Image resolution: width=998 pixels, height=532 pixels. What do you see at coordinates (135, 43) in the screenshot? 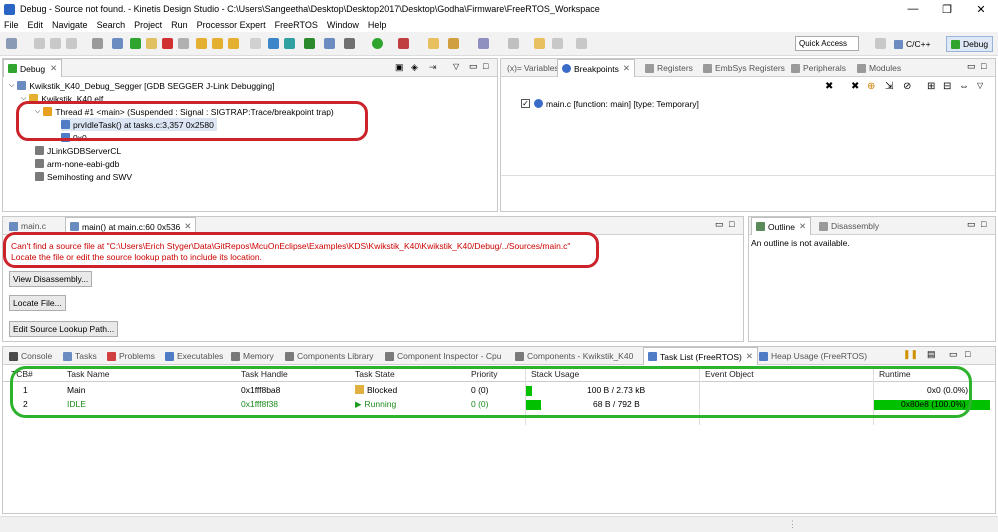
I see `resume-icon` at bounding box center [135, 43].